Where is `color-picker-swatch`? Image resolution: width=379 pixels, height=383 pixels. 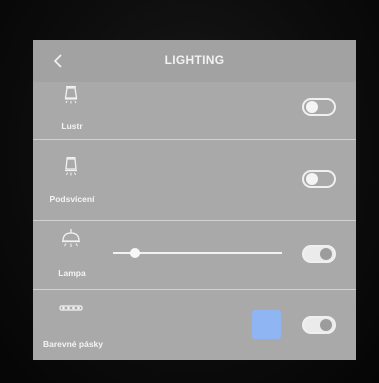
color-picker-swatch is located at coordinates (266, 324).